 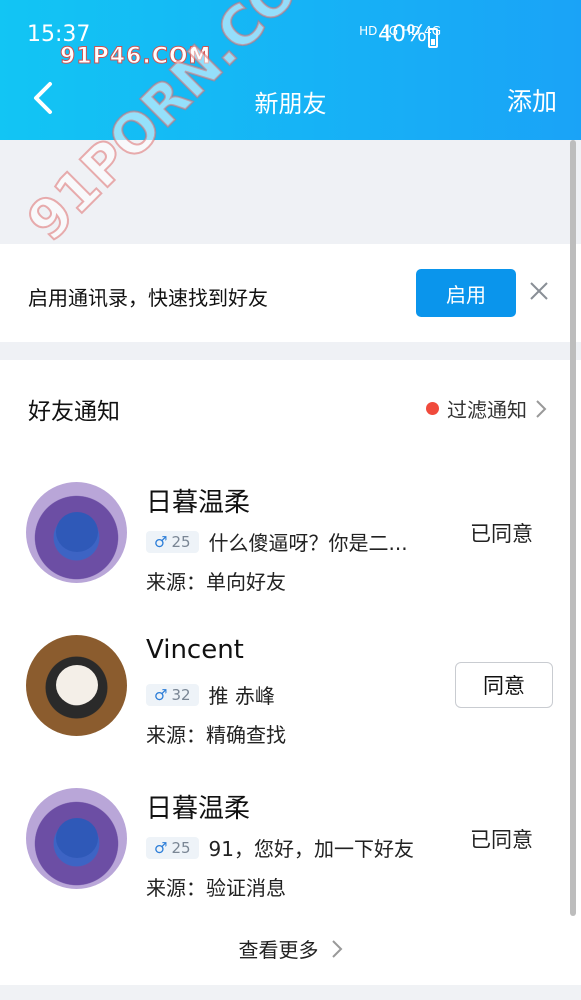 What do you see at coordinates (402, 34) in the screenshot?
I see `battery-percentage: 40%` at bounding box center [402, 34].